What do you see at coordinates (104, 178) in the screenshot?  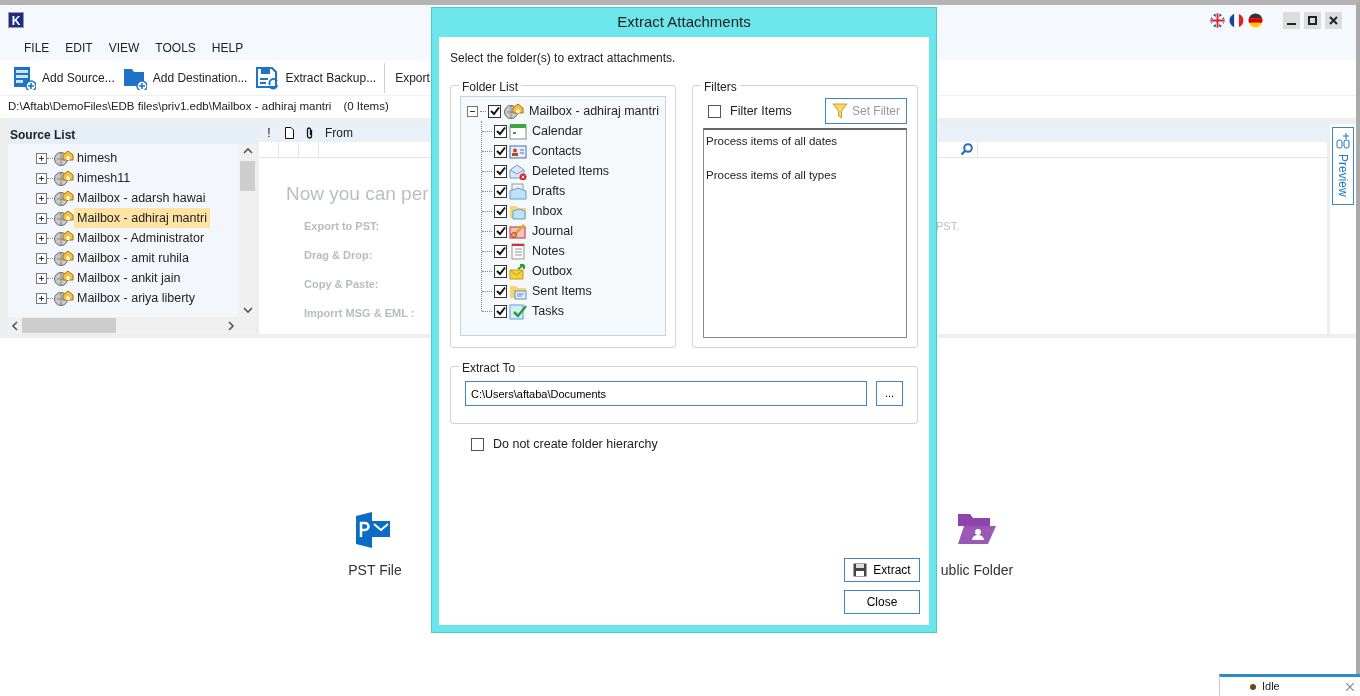 I see `mailbox-item: himesh11` at bounding box center [104, 178].